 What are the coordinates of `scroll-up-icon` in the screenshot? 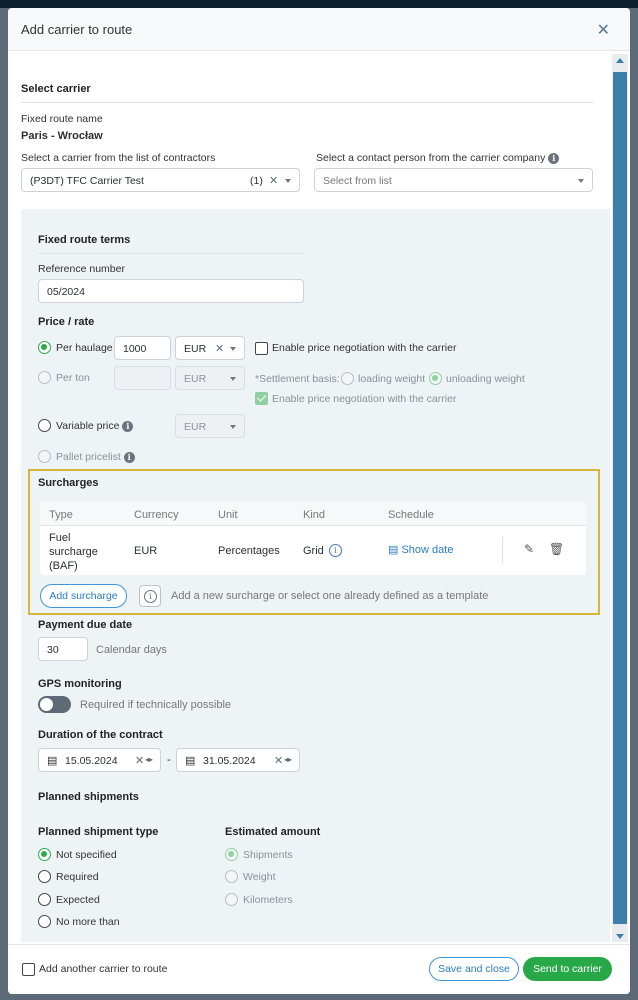 It's located at (620, 60).